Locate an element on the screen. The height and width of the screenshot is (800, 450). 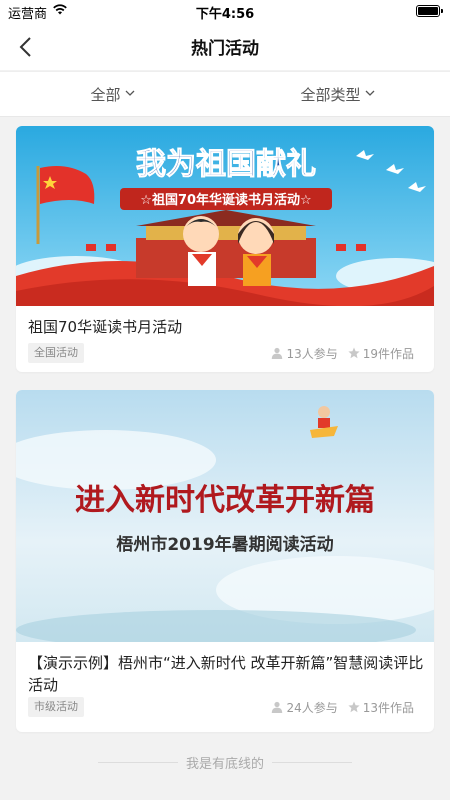
activity-scope-tag: 市级活动 is located at coordinates (56, 707).